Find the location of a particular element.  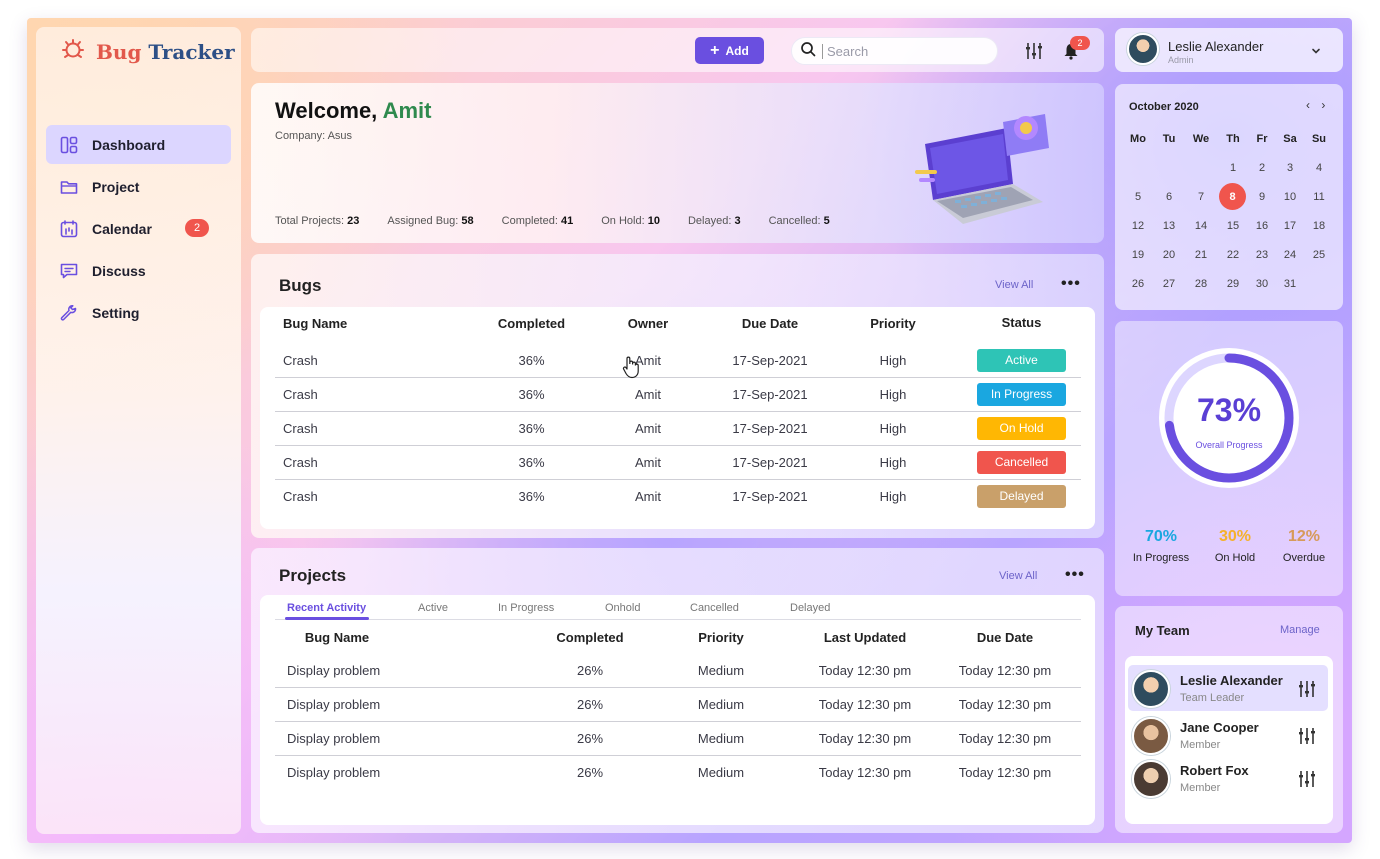

chevron-left-icon: ‹ is located at coordinates (1308, 105).